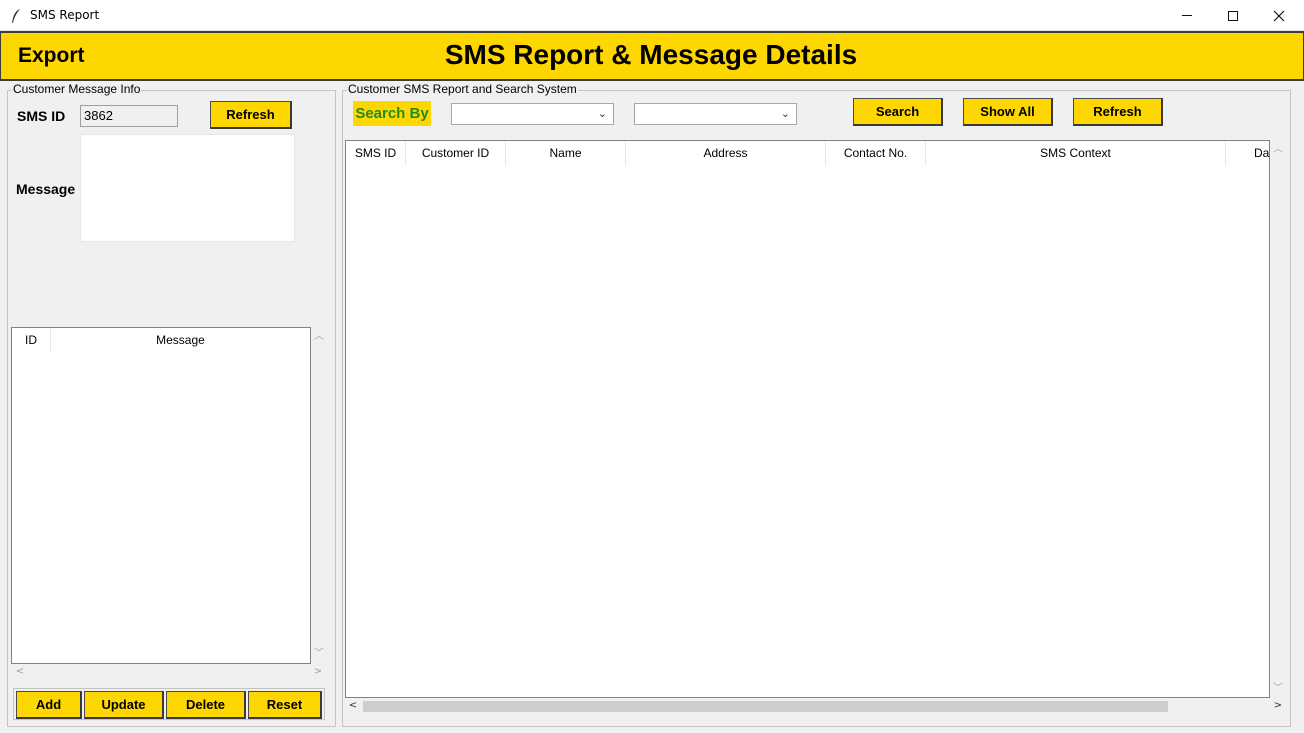 This screenshot has height=733, width=1304. Describe the element at coordinates (161, 495) in the screenshot. I see `message-table: ID Message` at that location.